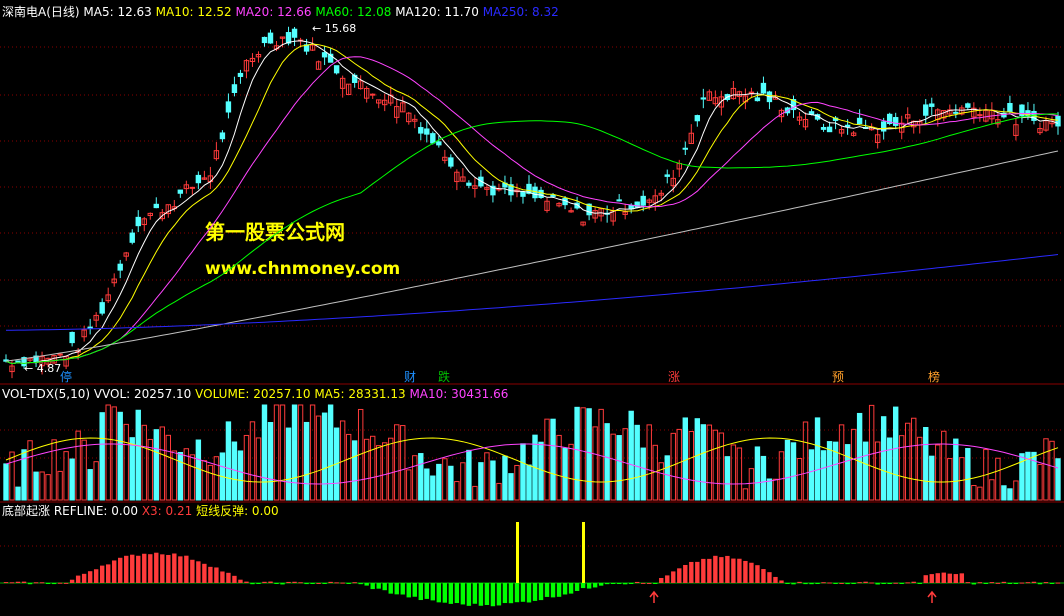 The width and height of the screenshot is (1064, 616). What do you see at coordinates (140, 510) in the screenshot?
I see `osc-panel-header: 底部起涨 REFLINE: 0.00 X3: 0.21 短线反弹: 0.00` at bounding box center [140, 510].